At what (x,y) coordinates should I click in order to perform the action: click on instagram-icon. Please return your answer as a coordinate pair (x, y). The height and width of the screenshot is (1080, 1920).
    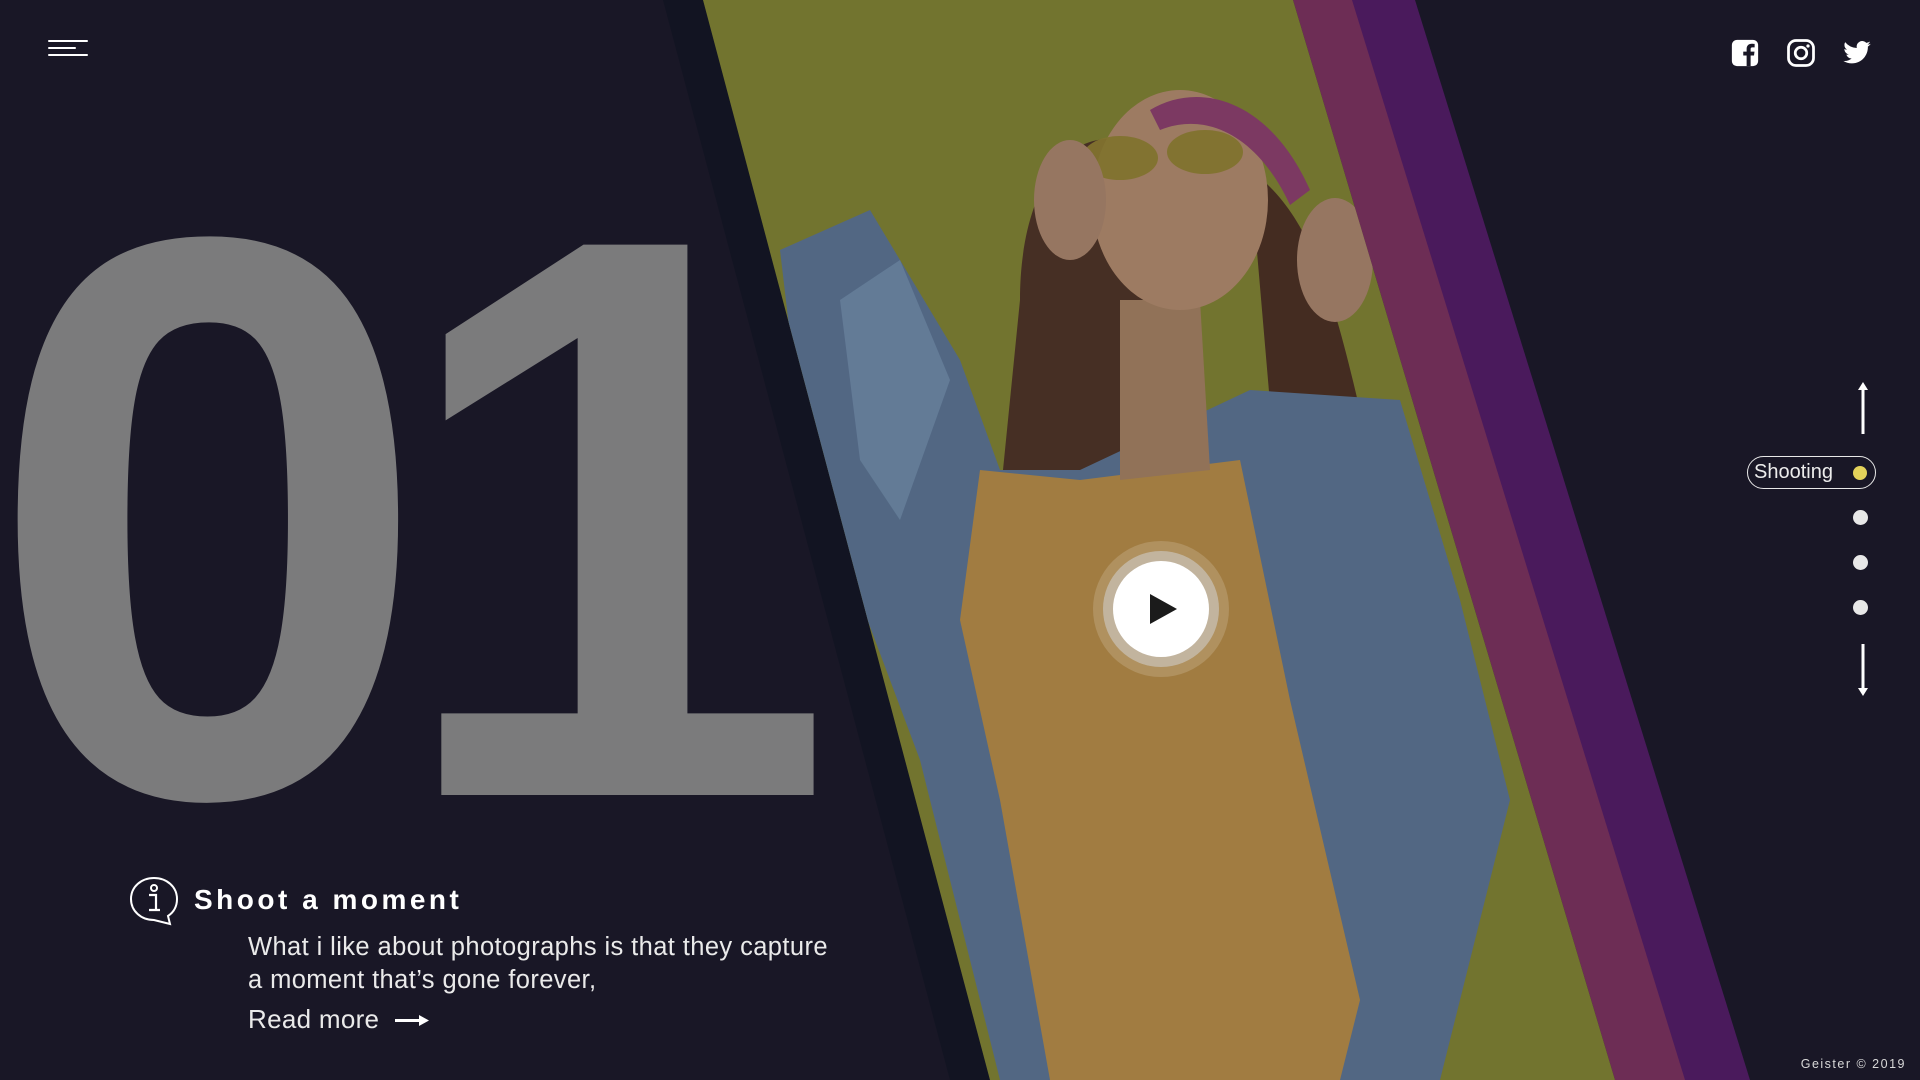
    Looking at the image, I should click on (1801, 53).